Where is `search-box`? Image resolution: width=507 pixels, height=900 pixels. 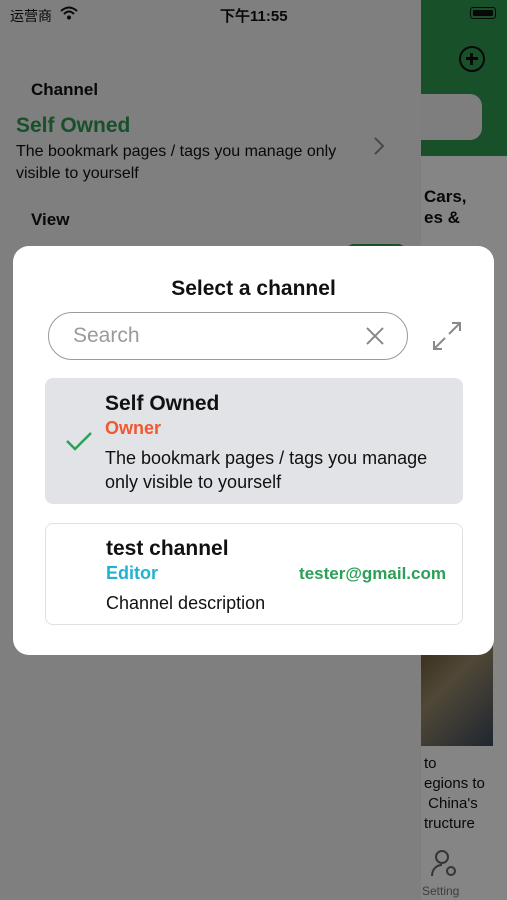
search-box is located at coordinates (228, 336).